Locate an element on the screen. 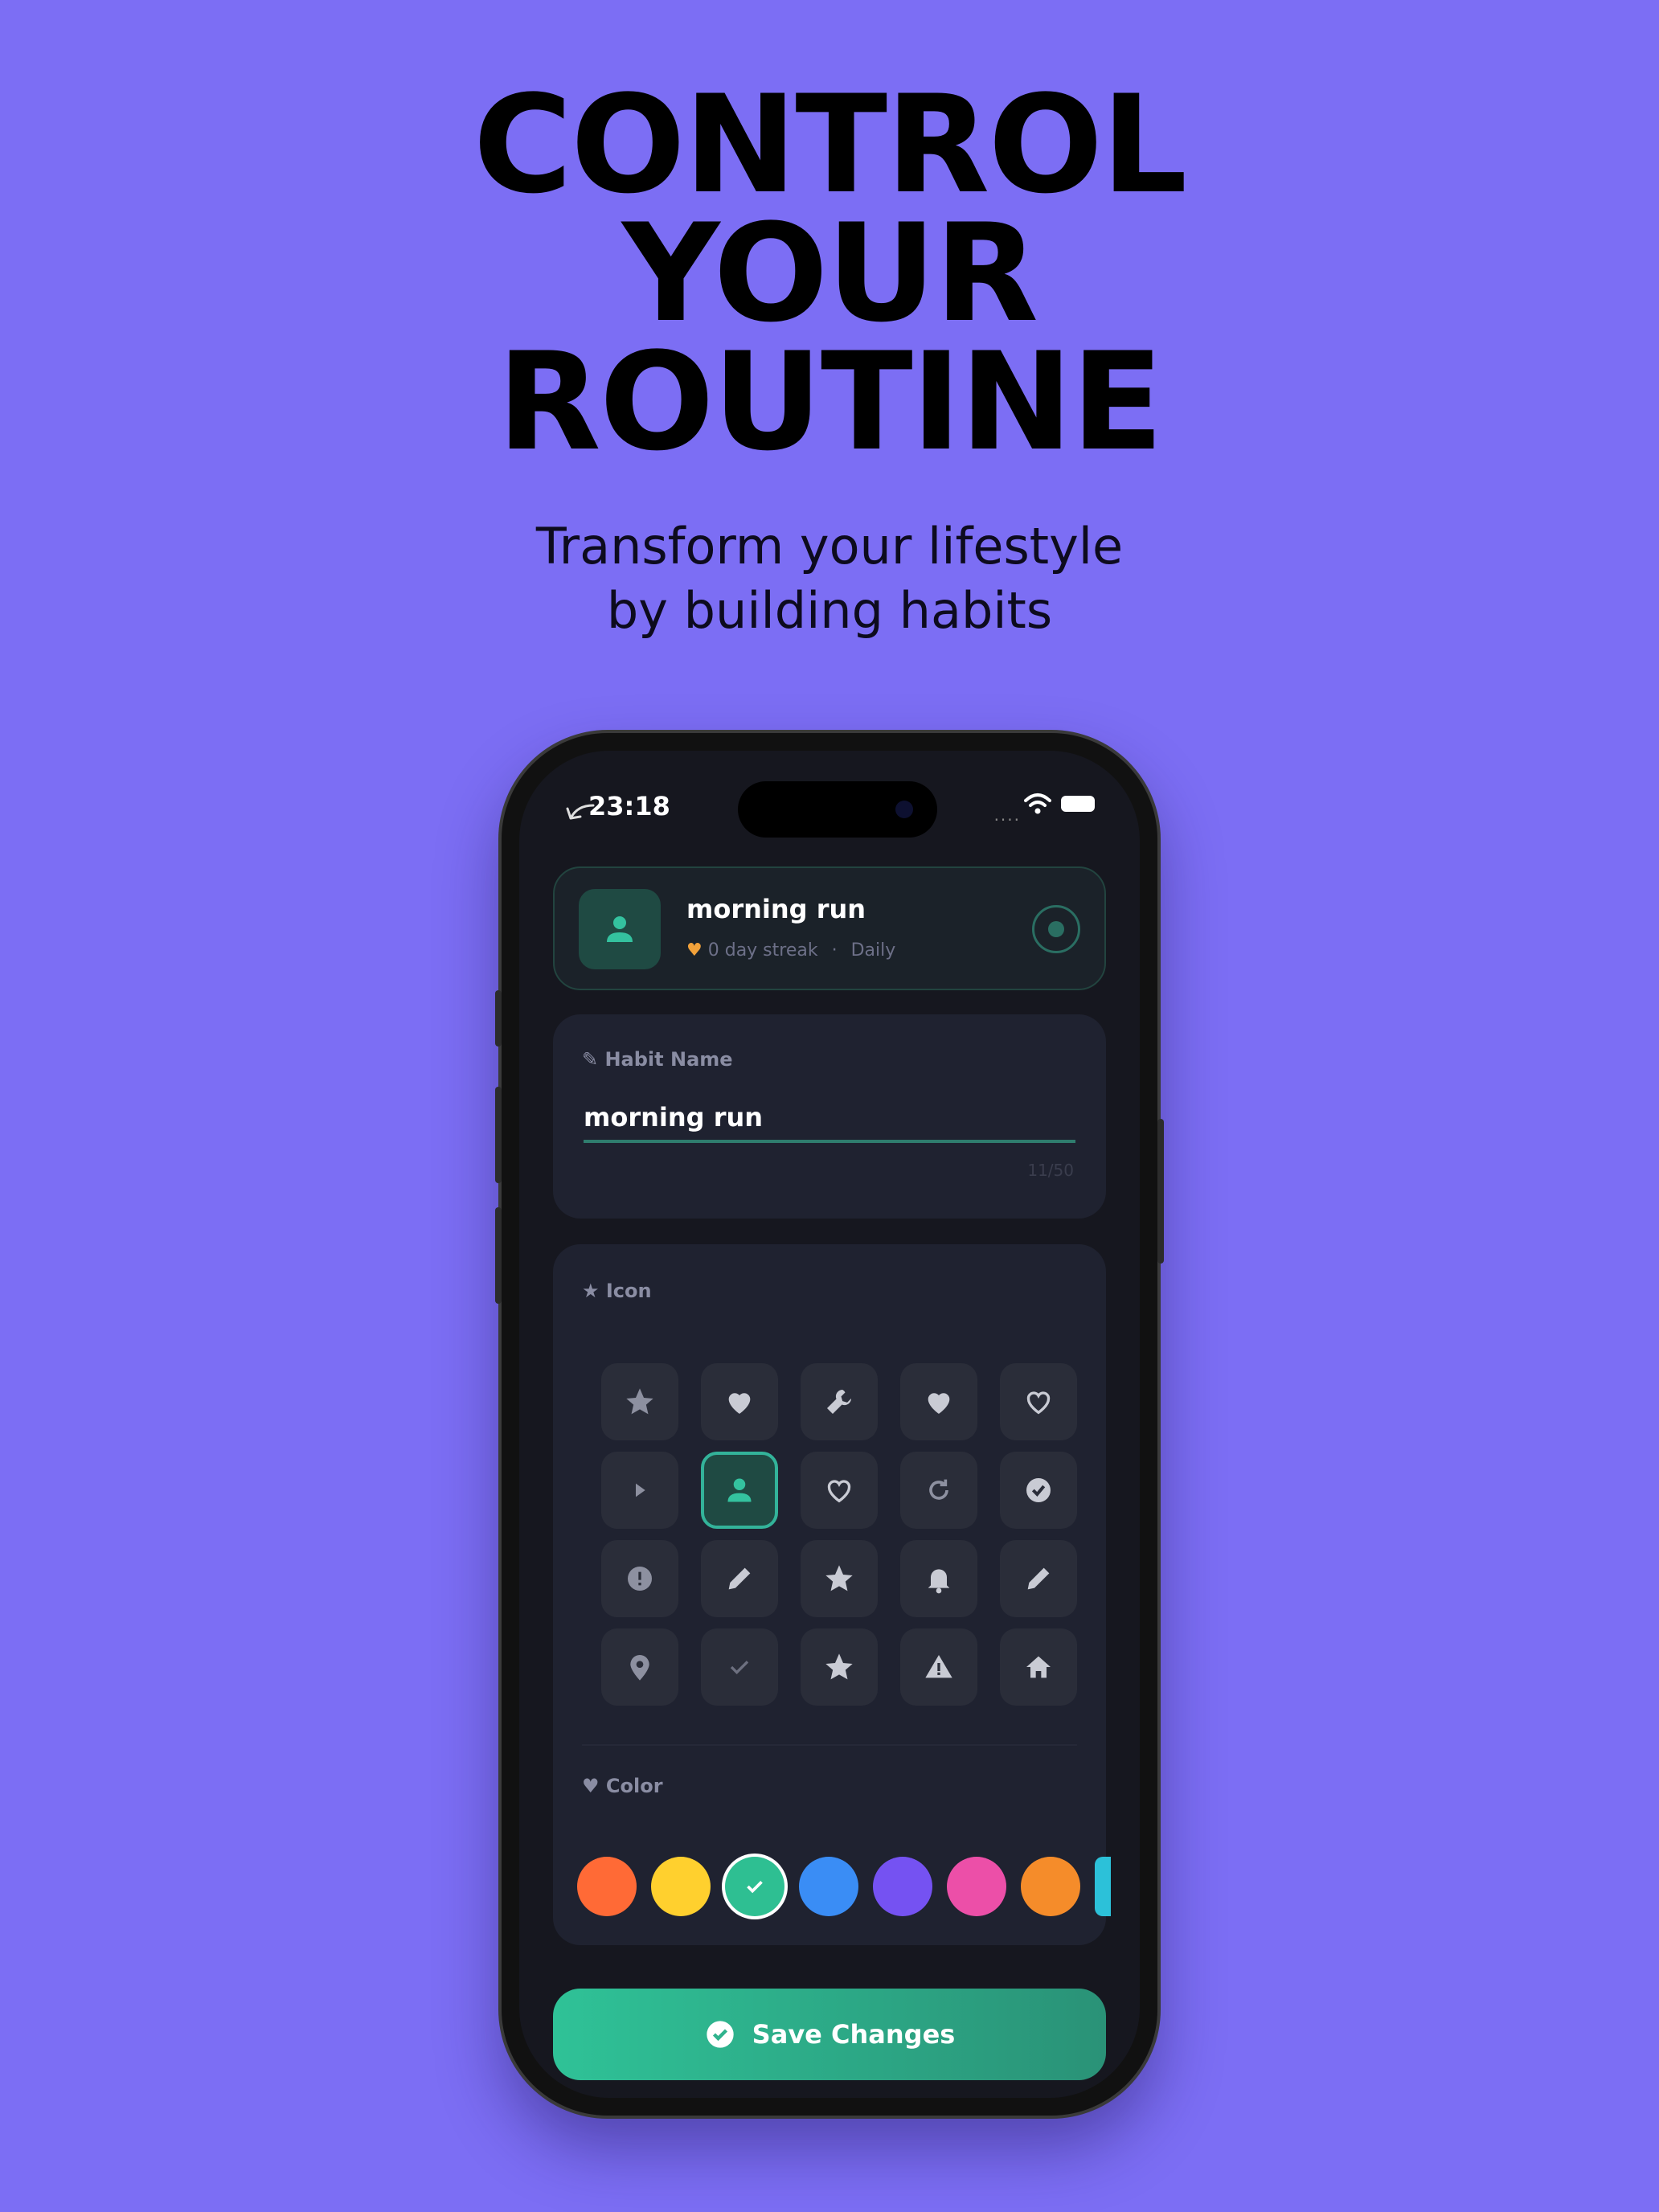 The image size is (1659, 2212). pencil-icon: ✎ is located at coordinates (590, 1059).